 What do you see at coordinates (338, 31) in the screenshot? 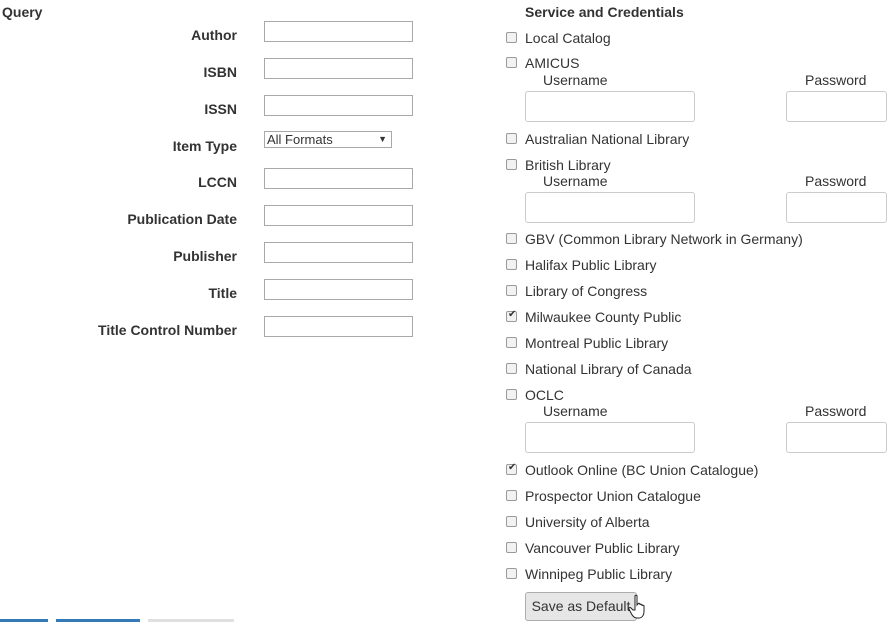
I see `author-input` at bounding box center [338, 31].